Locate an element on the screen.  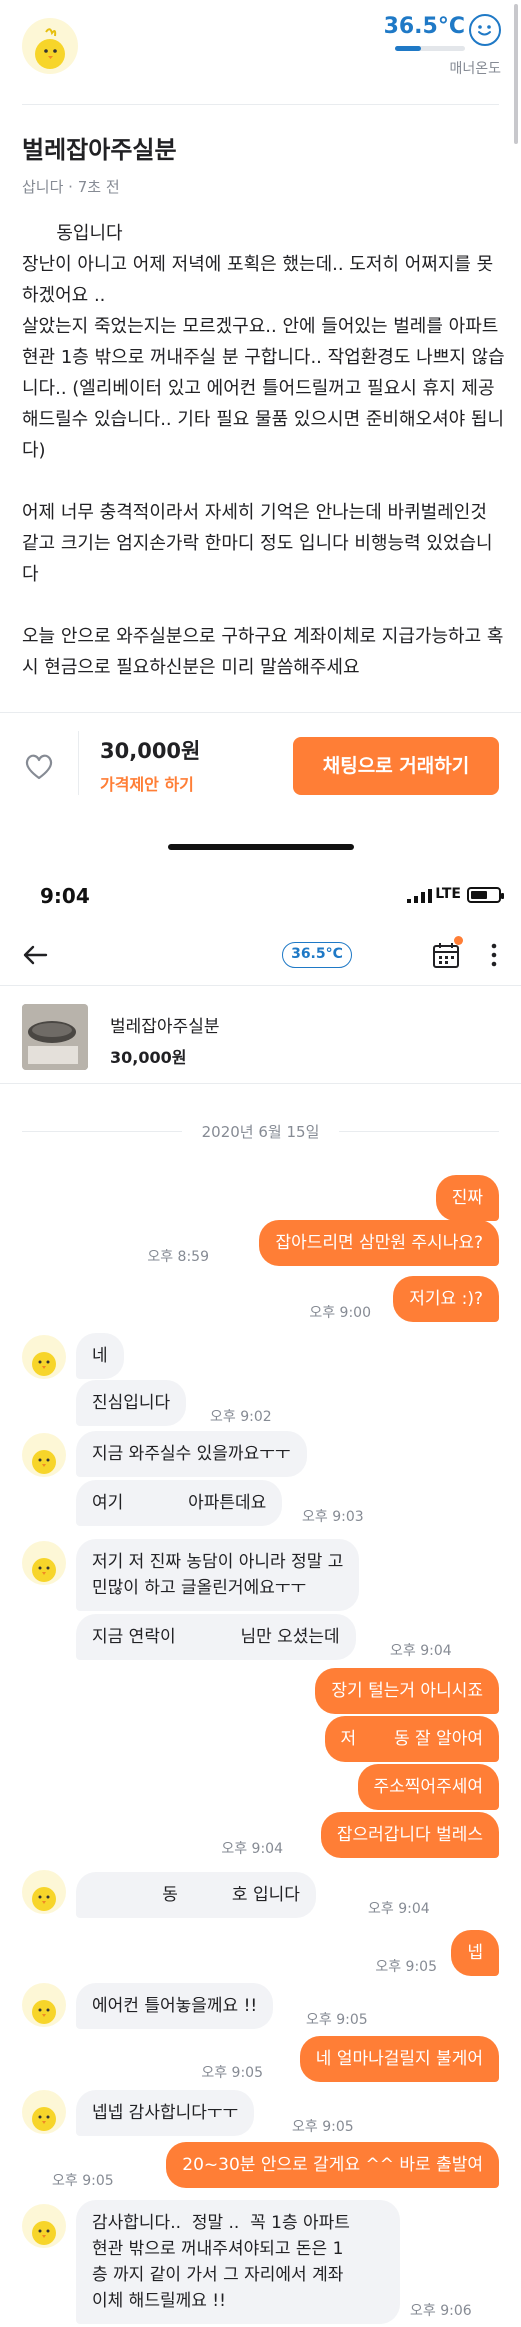
heart-icon is located at coordinates (39, 766).